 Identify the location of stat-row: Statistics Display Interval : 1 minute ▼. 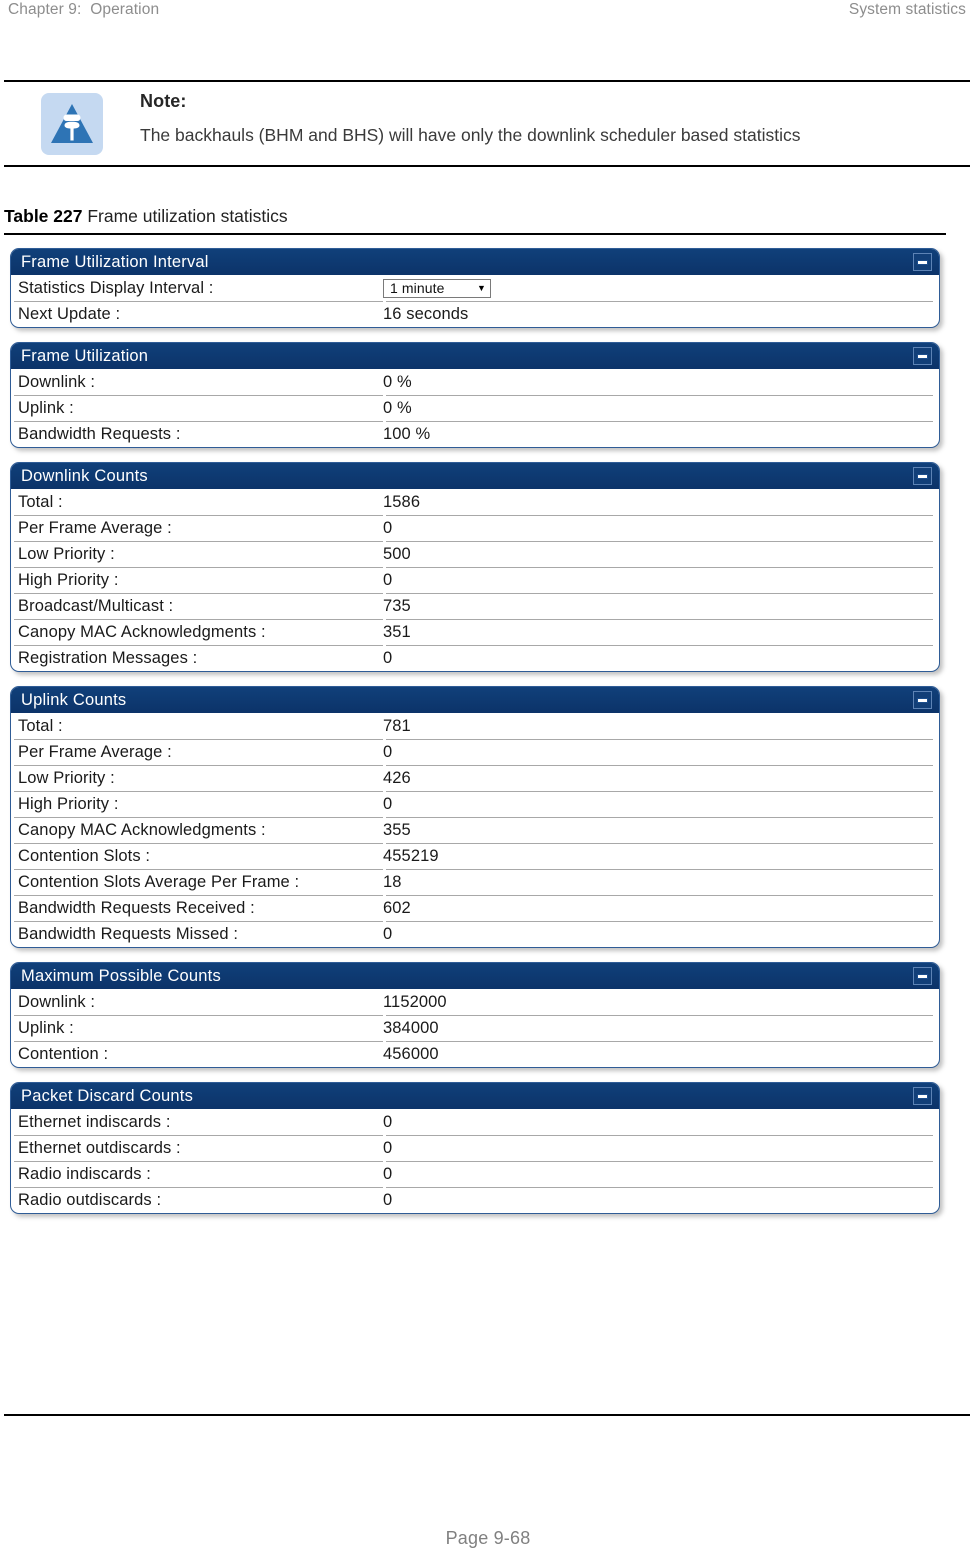
(475, 288).